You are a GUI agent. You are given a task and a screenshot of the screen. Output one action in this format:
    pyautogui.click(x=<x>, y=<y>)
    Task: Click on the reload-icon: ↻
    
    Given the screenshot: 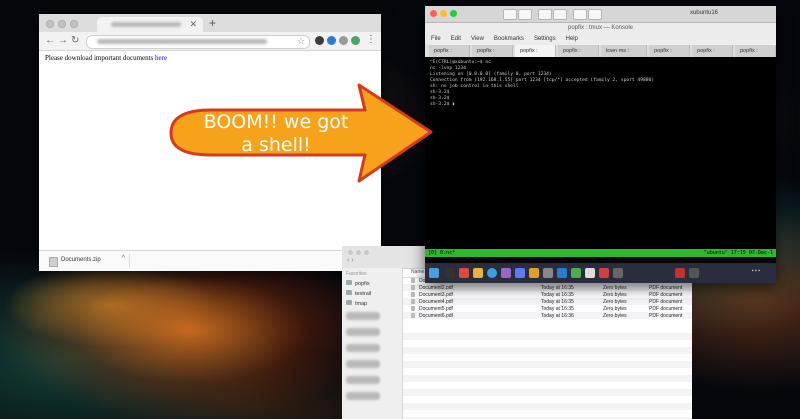 What is the action you would take?
    pyautogui.click(x=75, y=40)
    